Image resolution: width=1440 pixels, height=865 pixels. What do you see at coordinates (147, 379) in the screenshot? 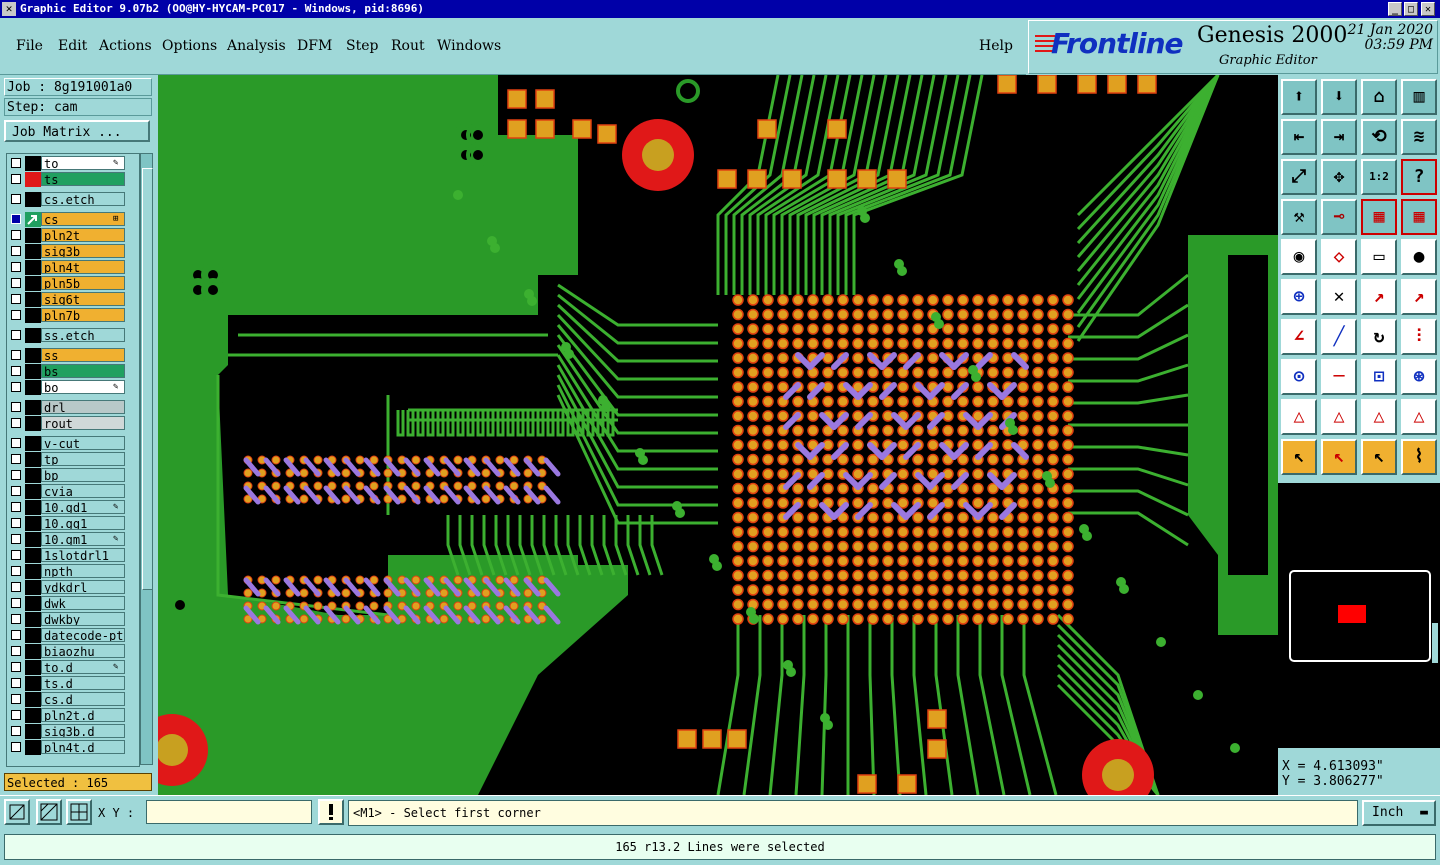
I see `scrollbar-thumb` at bounding box center [147, 379].